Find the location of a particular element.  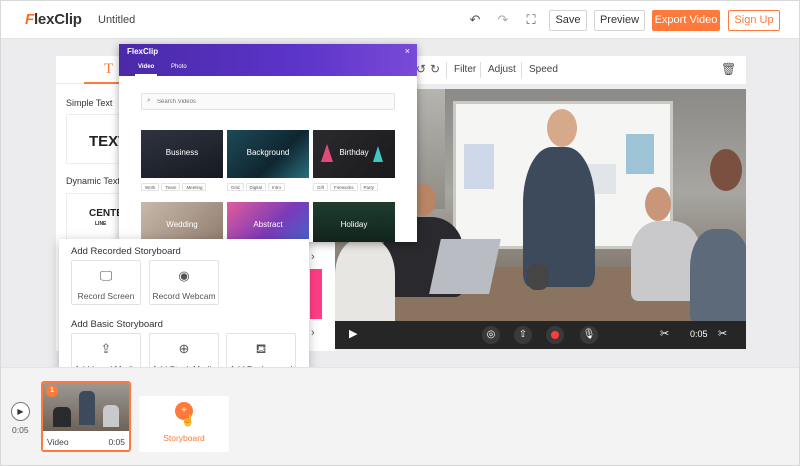

dynamic-text-label: Dynamic Text is located at coordinates (93, 181).